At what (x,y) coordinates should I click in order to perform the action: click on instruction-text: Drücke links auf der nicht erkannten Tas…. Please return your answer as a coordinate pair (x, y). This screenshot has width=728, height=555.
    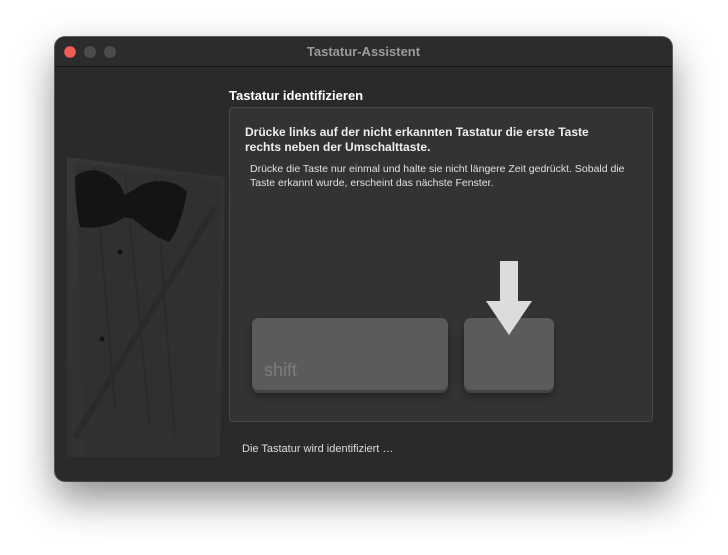
    Looking at the image, I should click on (417, 139).